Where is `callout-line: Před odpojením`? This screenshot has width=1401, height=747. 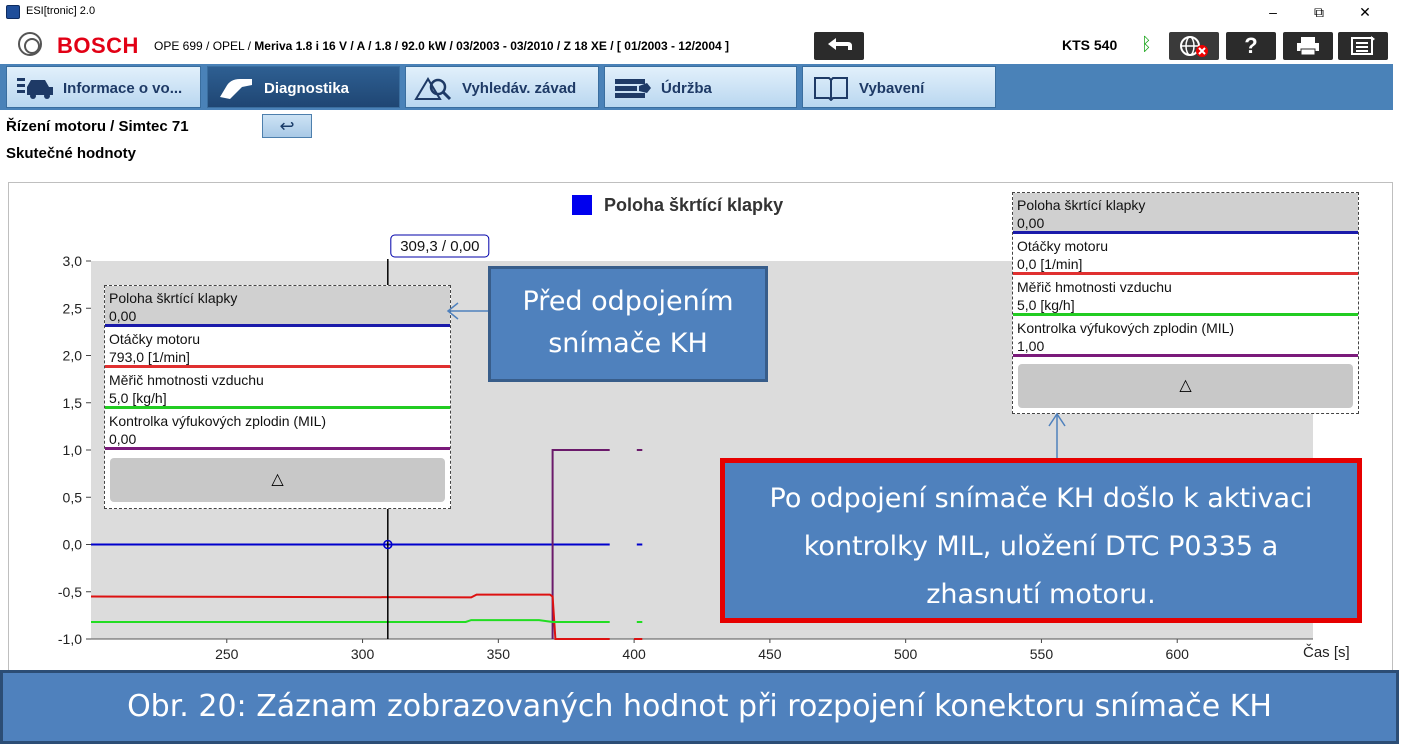 callout-line: Před odpojením is located at coordinates (628, 301).